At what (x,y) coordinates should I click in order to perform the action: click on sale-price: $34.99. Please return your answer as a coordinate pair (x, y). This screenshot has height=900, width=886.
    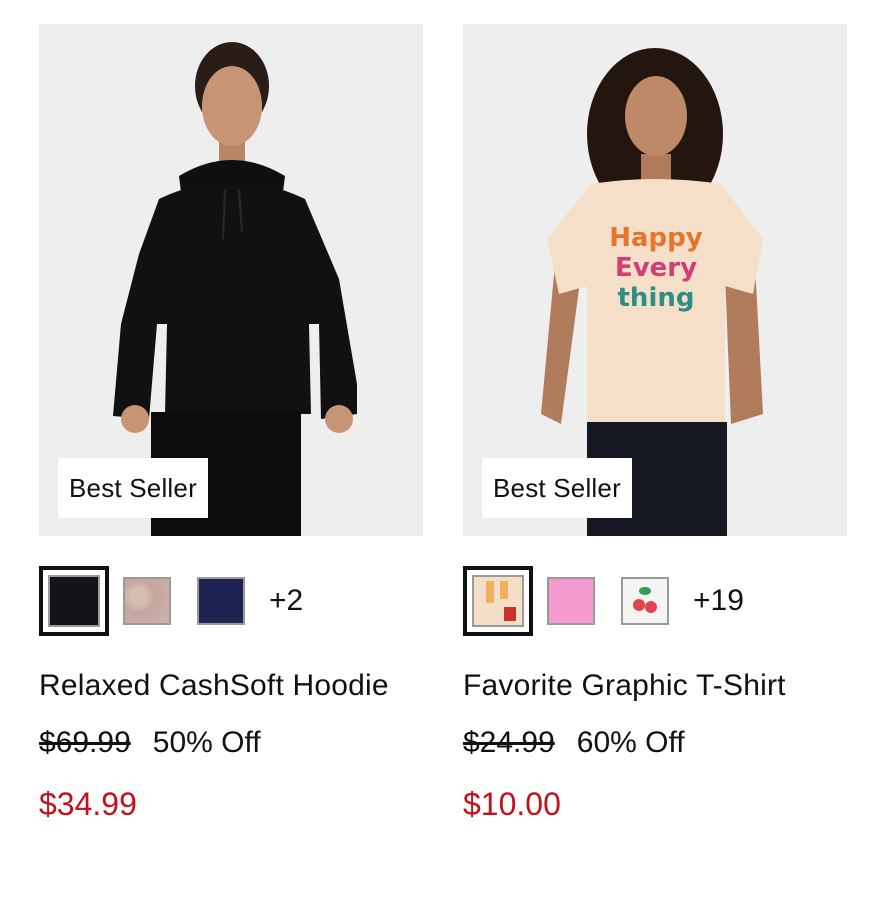
    Looking at the image, I should click on (88, 804).